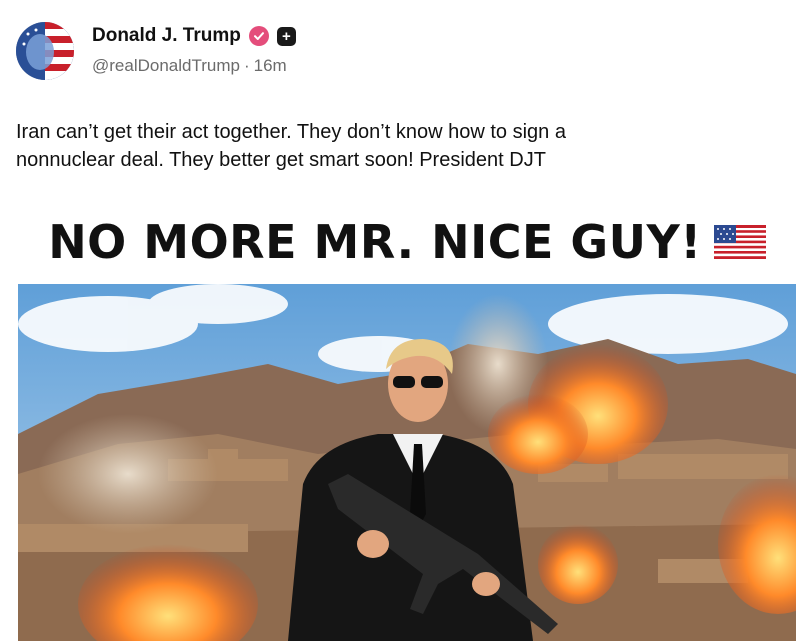  I want to click on plus-badge-icon: +, so click(286, 36).